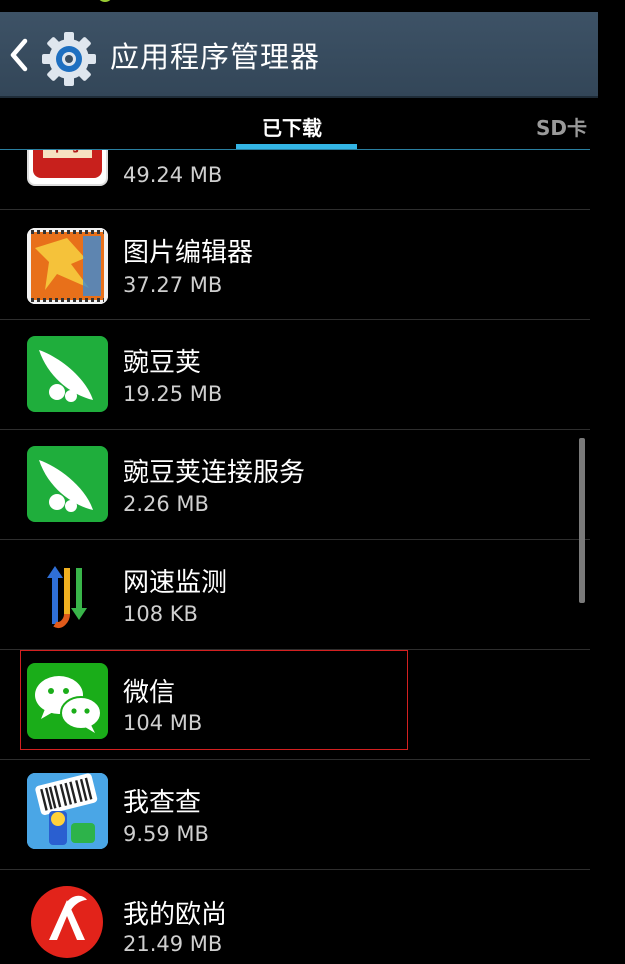 This screenshot has width=625, height=964. I want to click on app-name: 我的欧尚, so click(175, 915).